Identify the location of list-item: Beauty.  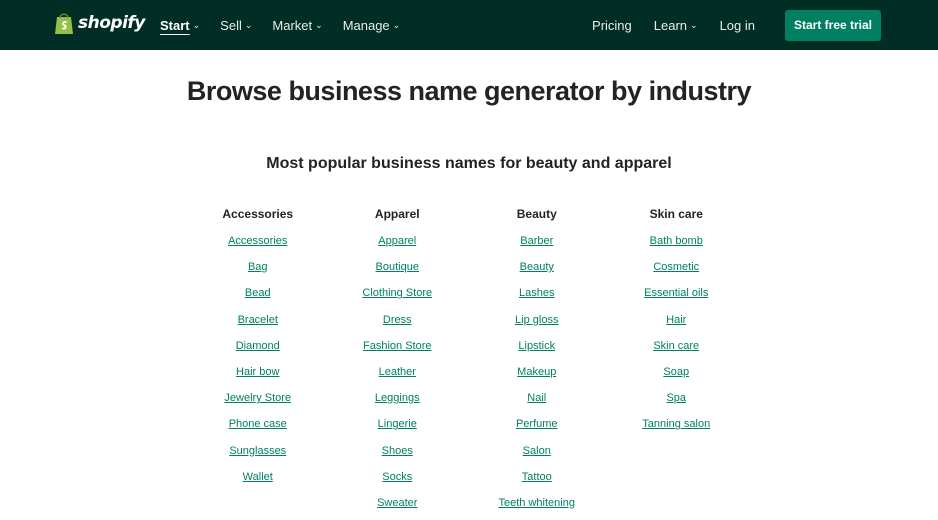
(537, 271).